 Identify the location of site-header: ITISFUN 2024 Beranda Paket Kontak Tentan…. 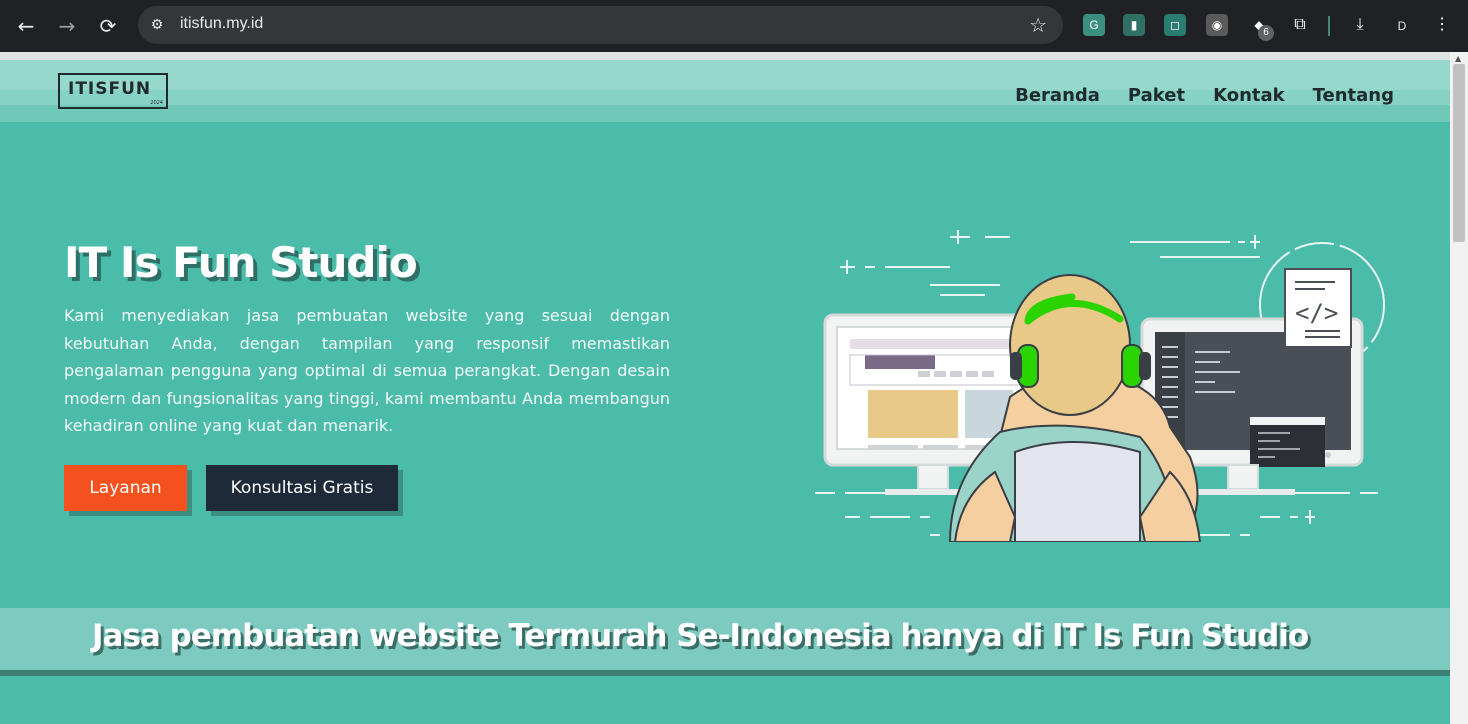
(725, 91).